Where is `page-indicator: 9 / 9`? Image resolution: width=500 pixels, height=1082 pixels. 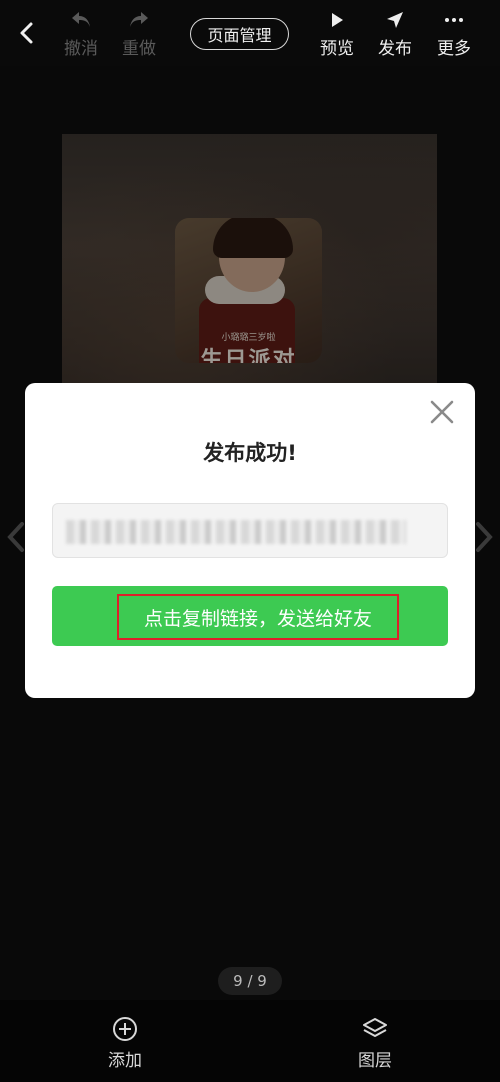 page-indicator: 9 / 9 is located at coordinates (250, 981).